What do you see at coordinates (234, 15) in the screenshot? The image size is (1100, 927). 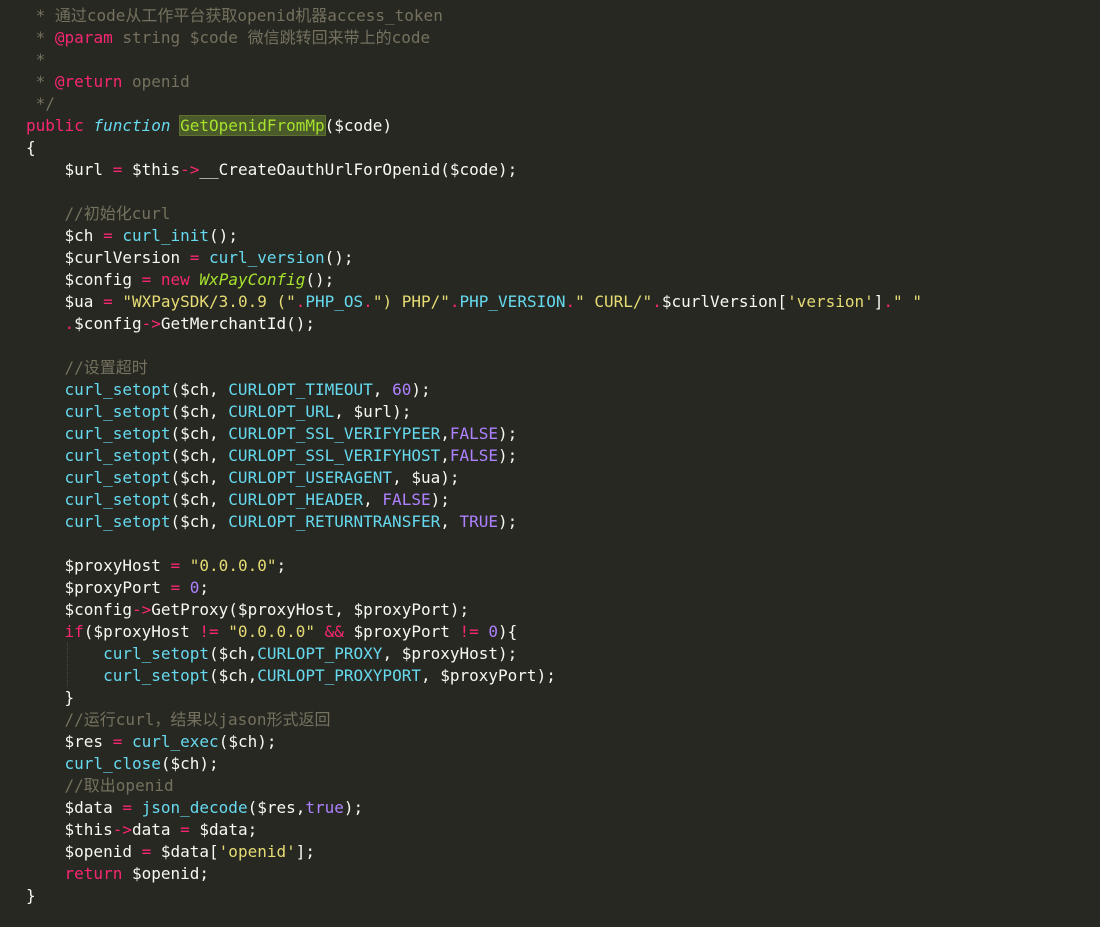 I see `code-token: * 通过code从工作平台获取openid机器access_token` at bounding box center [234, 15].